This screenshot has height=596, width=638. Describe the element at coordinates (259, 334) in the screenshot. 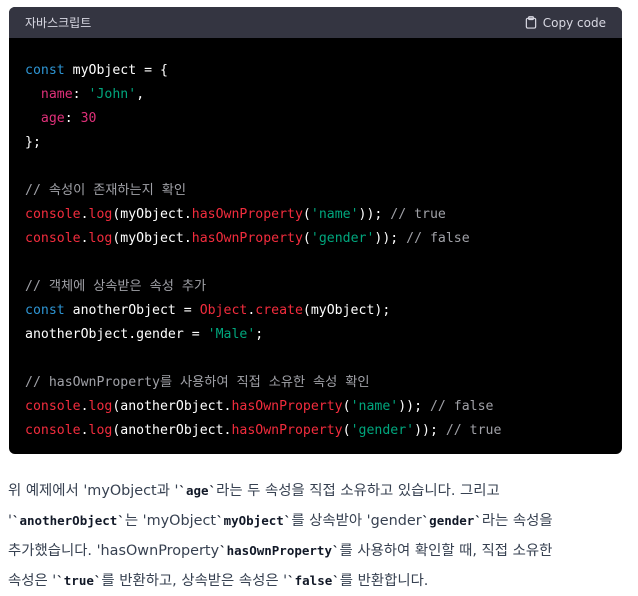

I see `code-token: ;` at that location.